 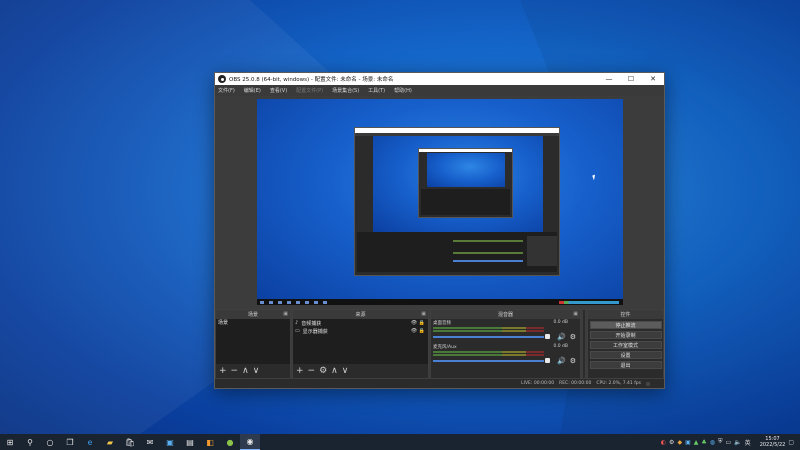 I want to click on tray-app-icon: ▣, so click(x=688, y=442).